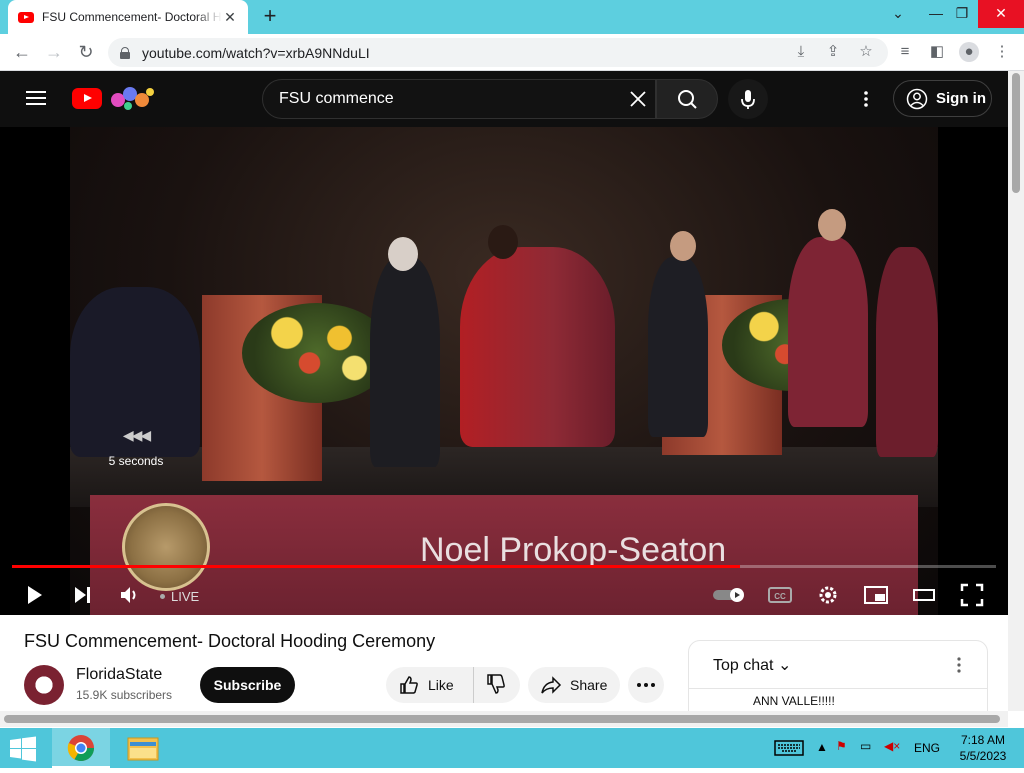 This screenshot has height=773, width=1024. What do you see at coordinates (537, 347) in the screenshot?
I see `faculty-figure` at bounding box center [537, 347].